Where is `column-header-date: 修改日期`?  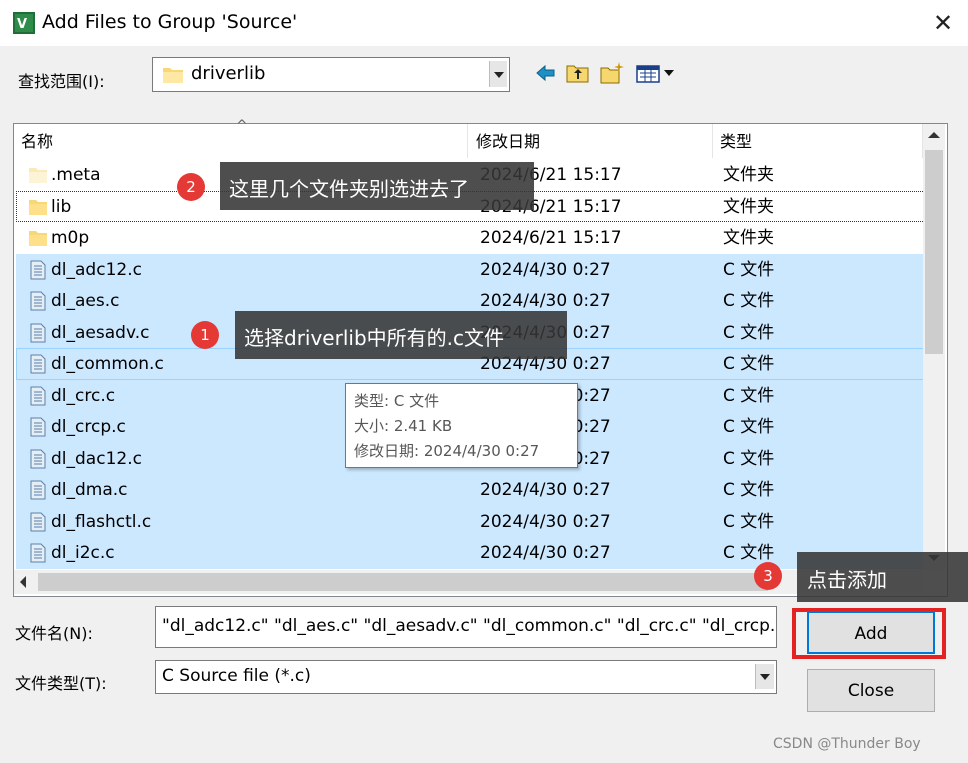 column-header-date: 修改日期 is located at coordinates (591, 141).